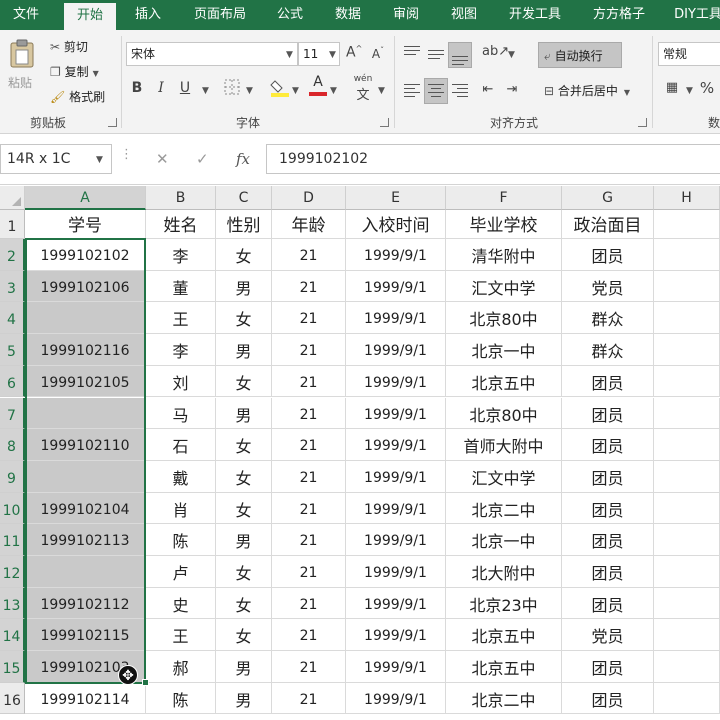 This screenshot has height=720, width=720. What do you see at coordinates (244, 198) in the screenshot?
I see `column-header-c: C` at bounding box center [244, 198].